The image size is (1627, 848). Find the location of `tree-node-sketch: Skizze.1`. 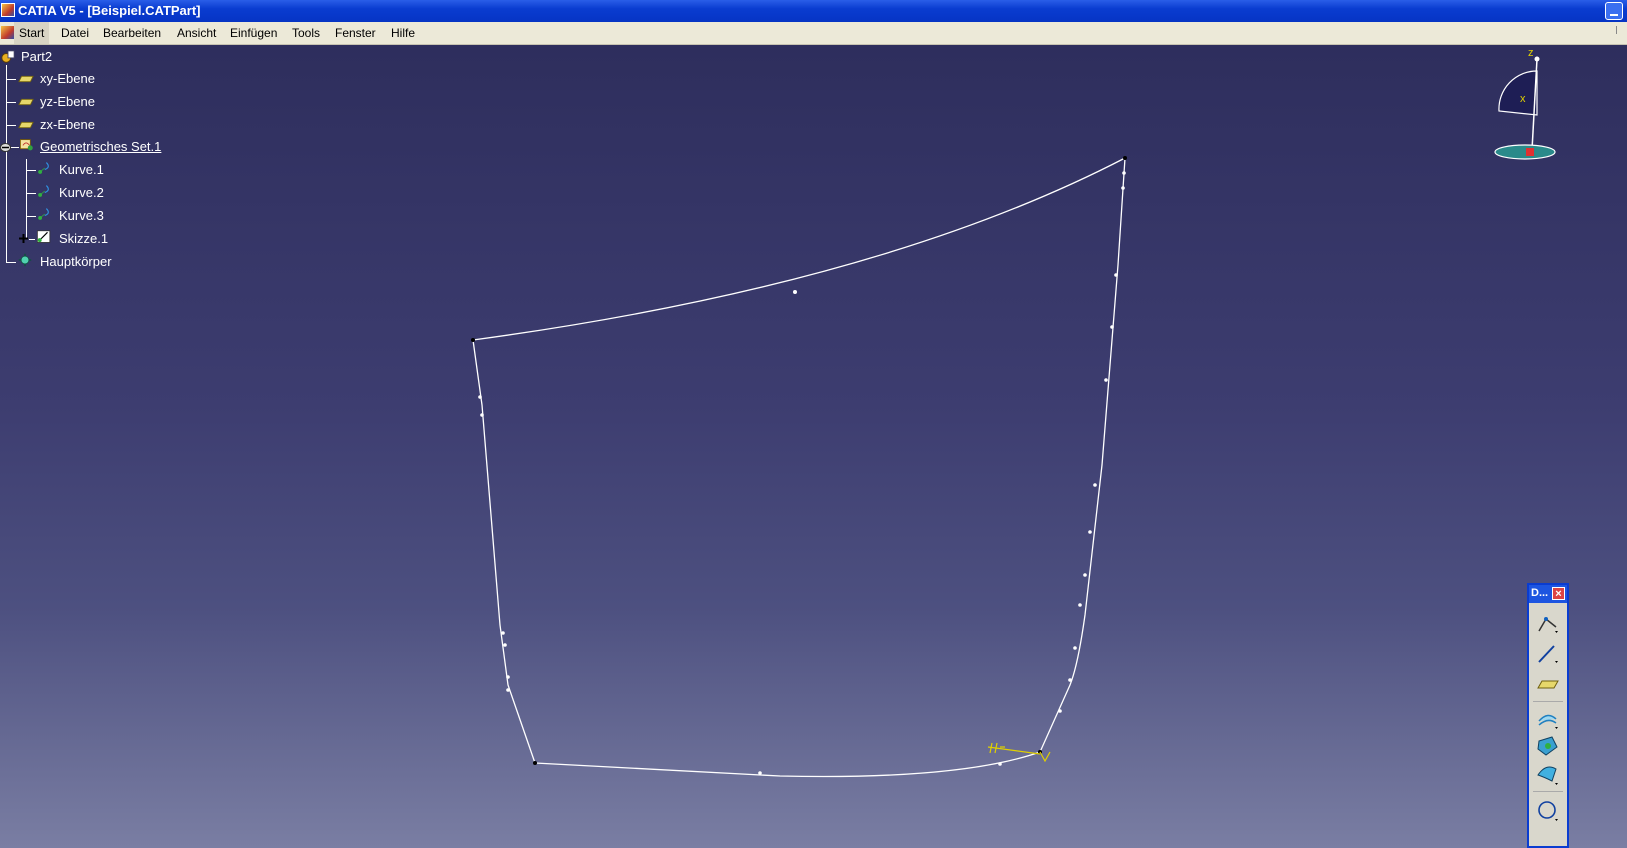

tree-node-sketch: Skizze.1 is located at coordinates (73, 239).